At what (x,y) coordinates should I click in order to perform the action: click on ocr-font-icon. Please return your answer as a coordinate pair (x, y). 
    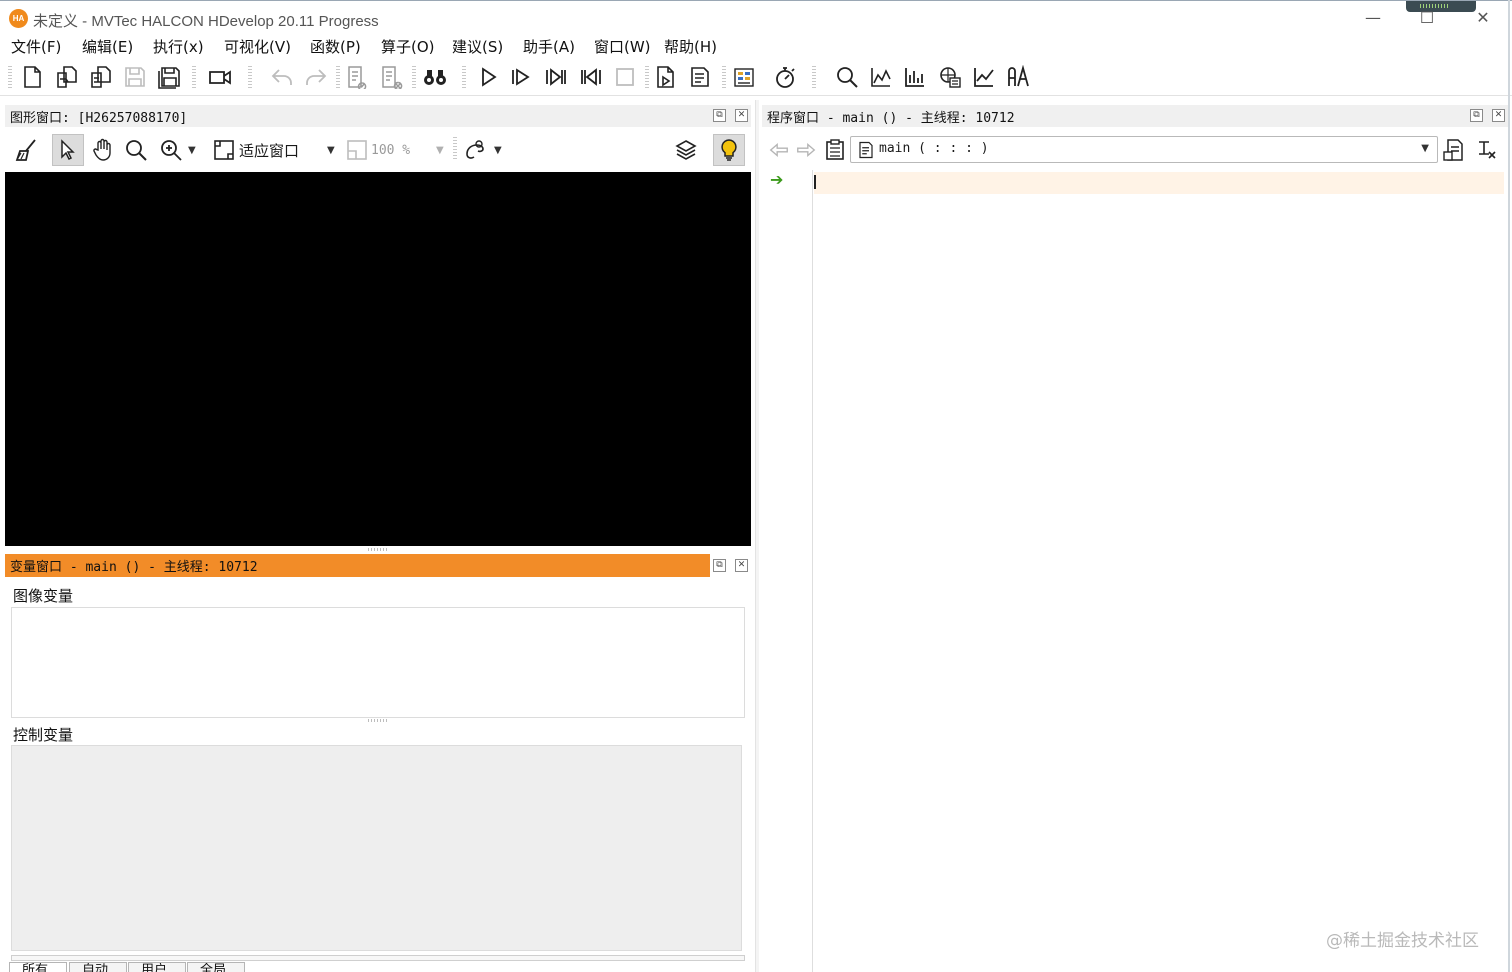
    Looking at the image, I should click on (1018, 77).